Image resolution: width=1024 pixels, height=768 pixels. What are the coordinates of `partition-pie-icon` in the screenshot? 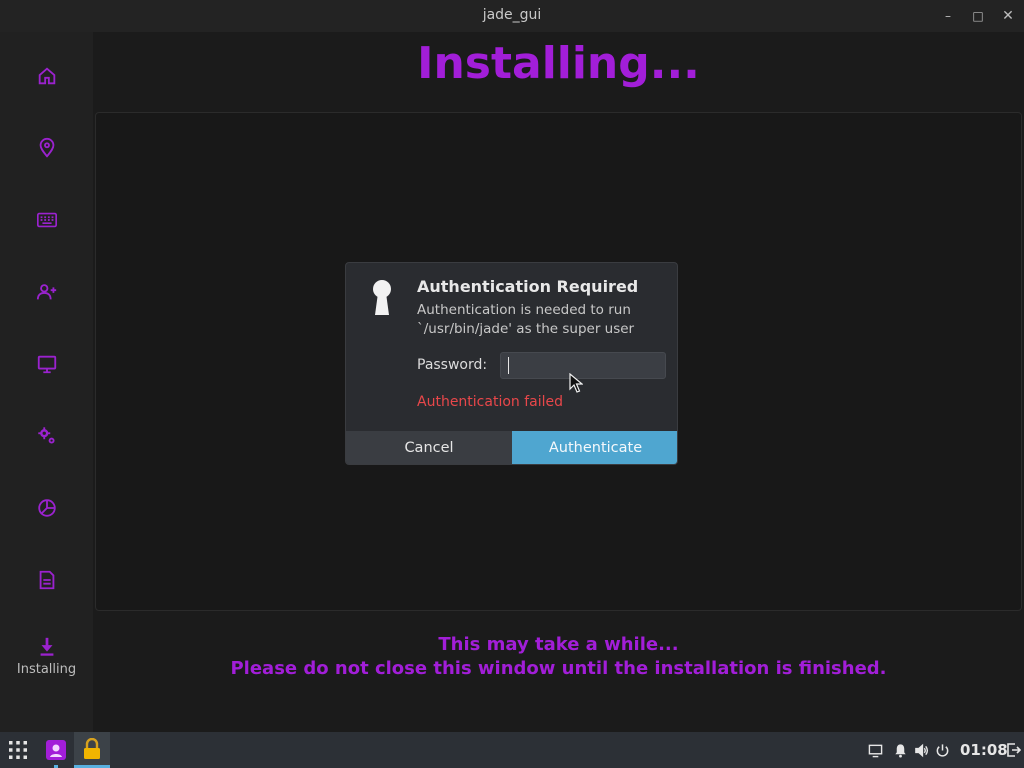 It's located at (46, 508).